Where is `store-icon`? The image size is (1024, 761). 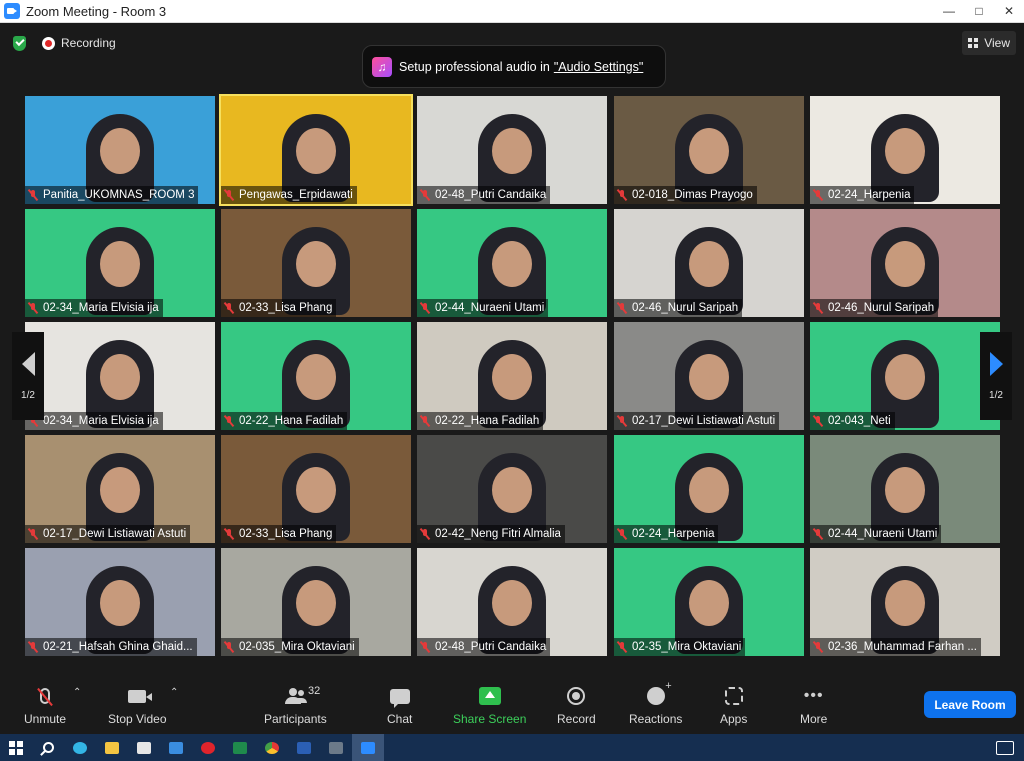
store-icon is located at coordinates (144, 747).